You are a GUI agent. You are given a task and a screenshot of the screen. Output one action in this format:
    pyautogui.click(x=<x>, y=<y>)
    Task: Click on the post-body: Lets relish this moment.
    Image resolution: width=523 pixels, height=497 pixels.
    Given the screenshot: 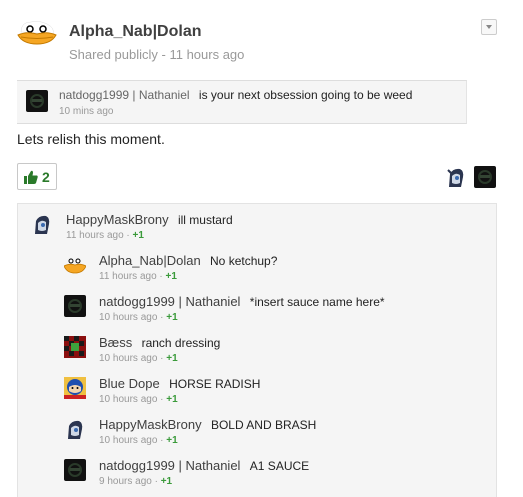 What is the action you would take?
    pyautogui.click(x=91, y=139)
    